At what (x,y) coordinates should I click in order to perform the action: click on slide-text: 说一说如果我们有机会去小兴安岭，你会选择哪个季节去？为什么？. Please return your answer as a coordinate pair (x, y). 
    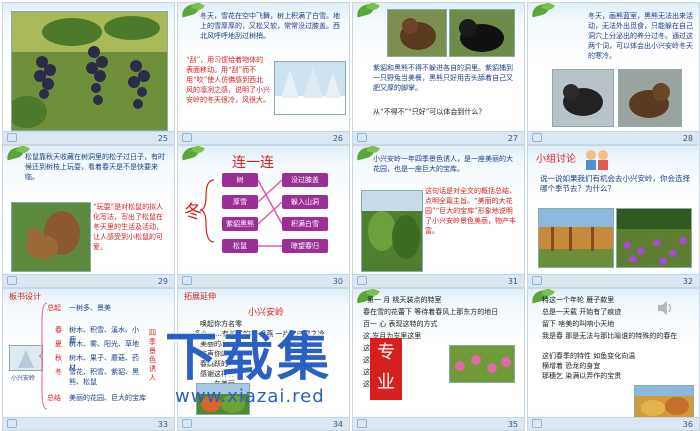
    Looking at the image, I should click on (615, 183).